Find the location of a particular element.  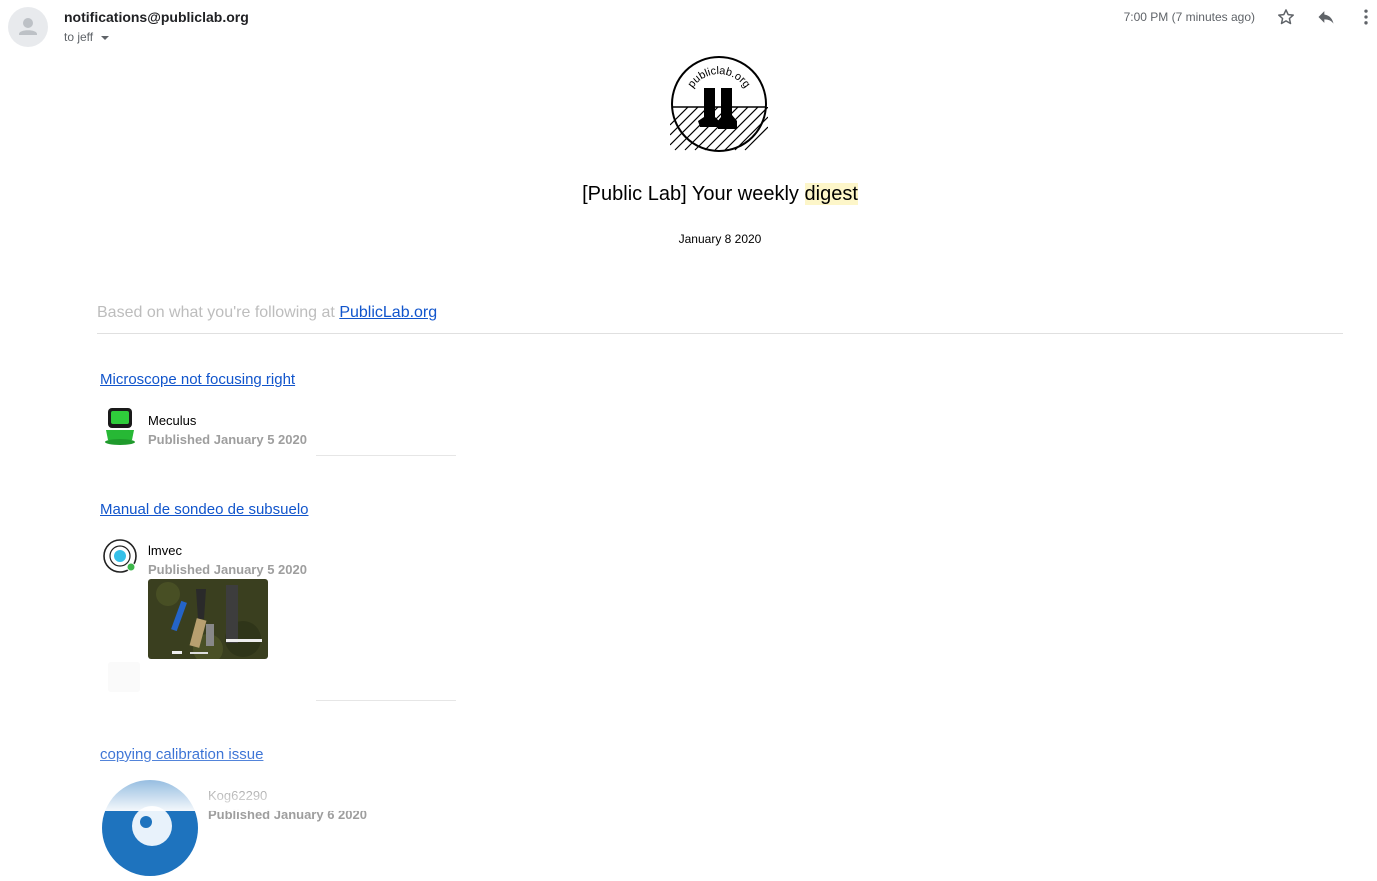

post-title-link: Microscope not focusing right is located at coordinates (197, 379).